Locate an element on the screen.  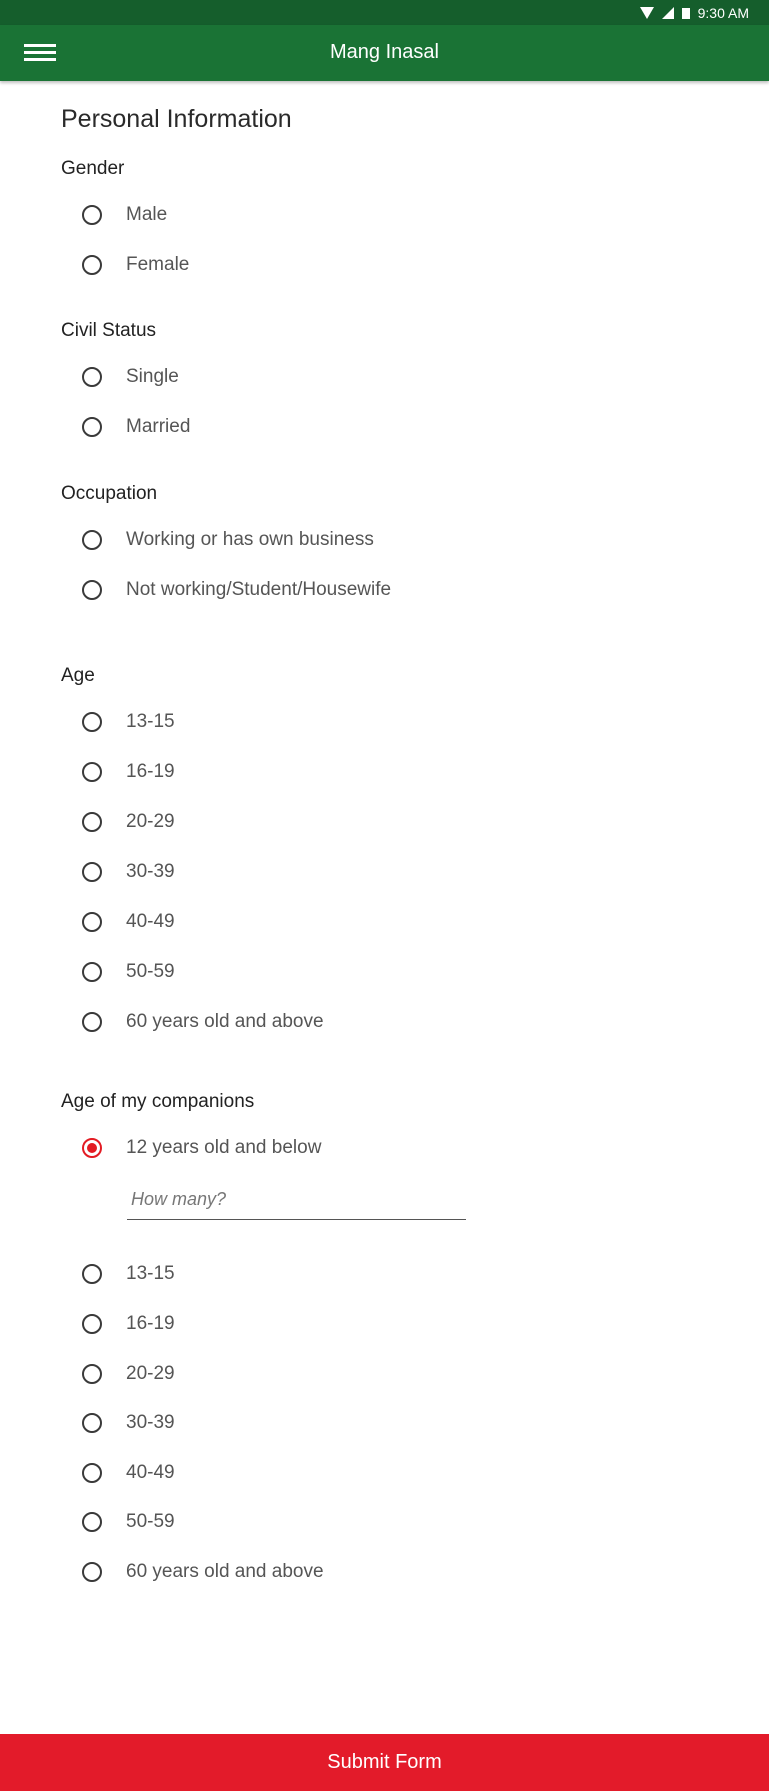
companions-option: 20-29 is located at coordinates (128, 1374).